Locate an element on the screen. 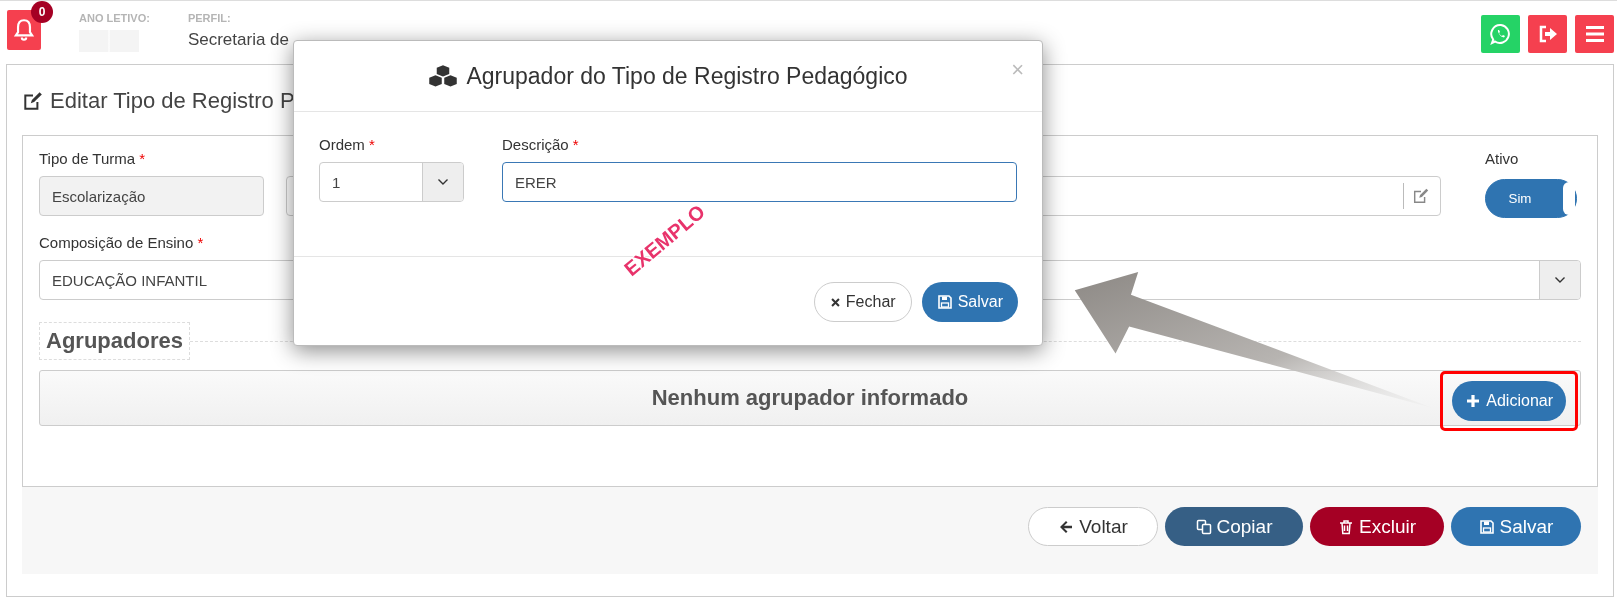  field-label: Ativo is located at coordinates (1502, 159).